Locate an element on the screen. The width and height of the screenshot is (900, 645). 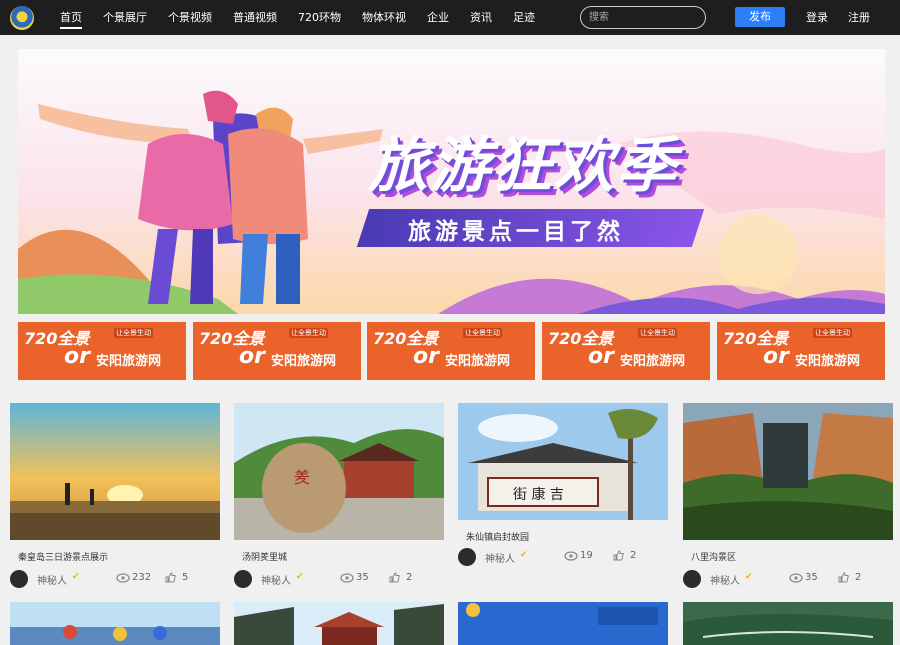
banner-subtitle: 旅游景点一目了然 is located at coordinates (516, 232).